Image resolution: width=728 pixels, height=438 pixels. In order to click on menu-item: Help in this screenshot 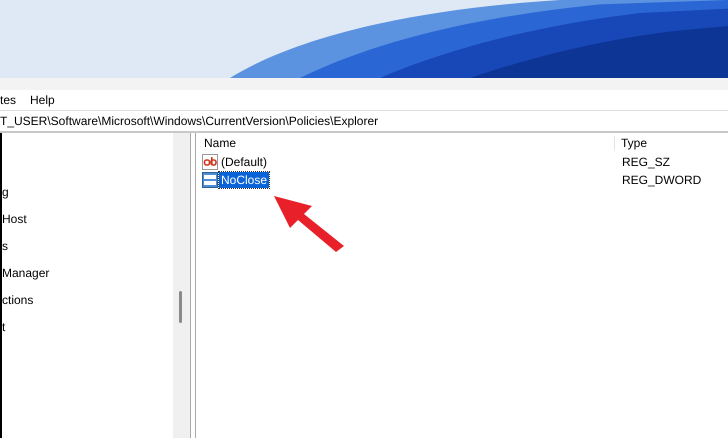, I will do `click(42, 100)`.